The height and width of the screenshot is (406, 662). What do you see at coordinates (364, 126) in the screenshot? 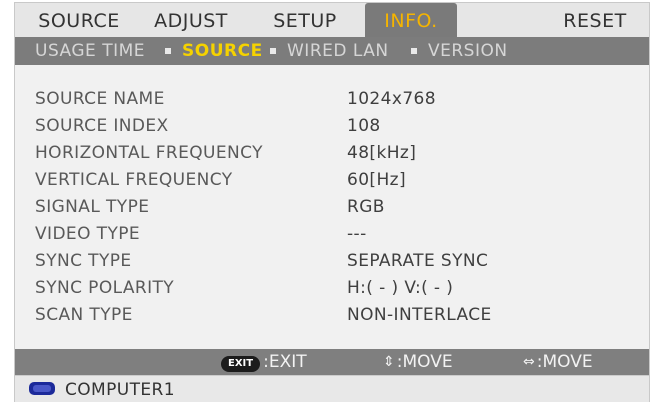
I see `info-value: 108` at bounding box center [364, 126].